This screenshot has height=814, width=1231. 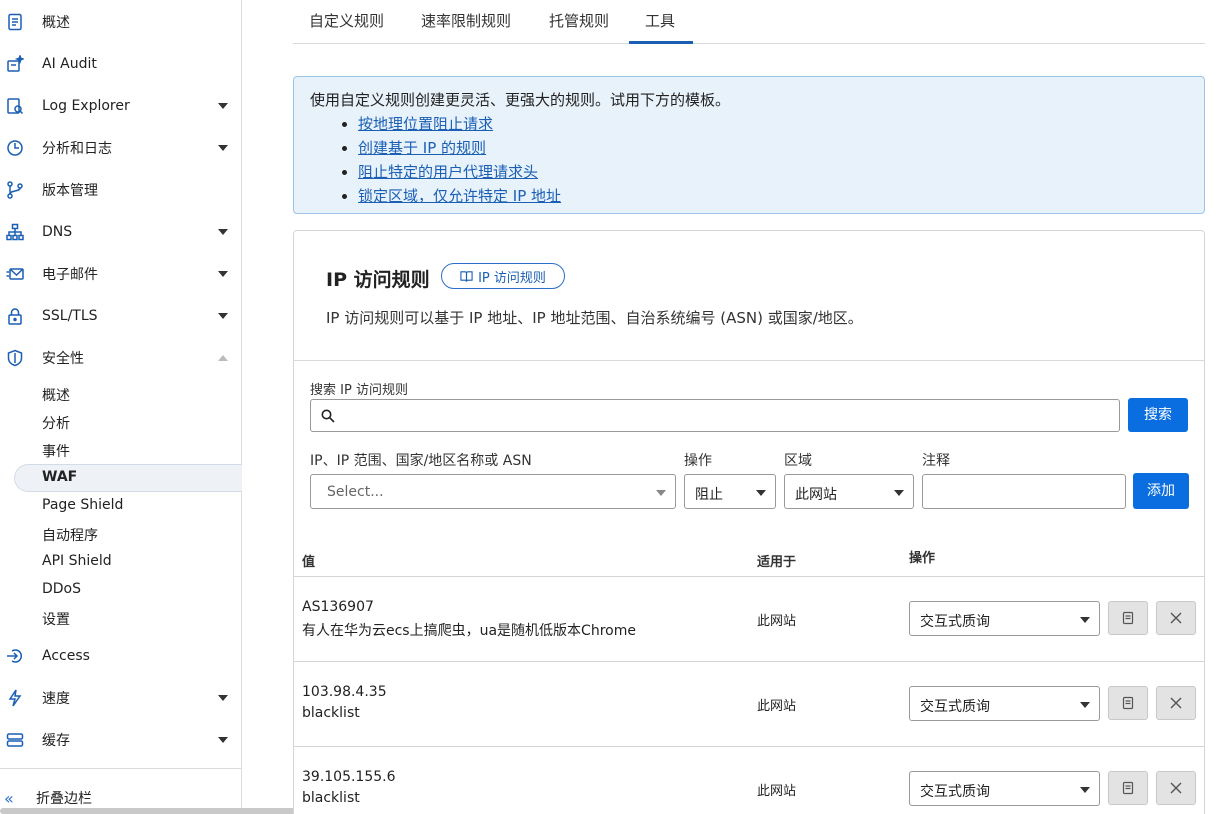 I want to click on security-sub-page-shield: Page Shield, so click(x=82, y=505).